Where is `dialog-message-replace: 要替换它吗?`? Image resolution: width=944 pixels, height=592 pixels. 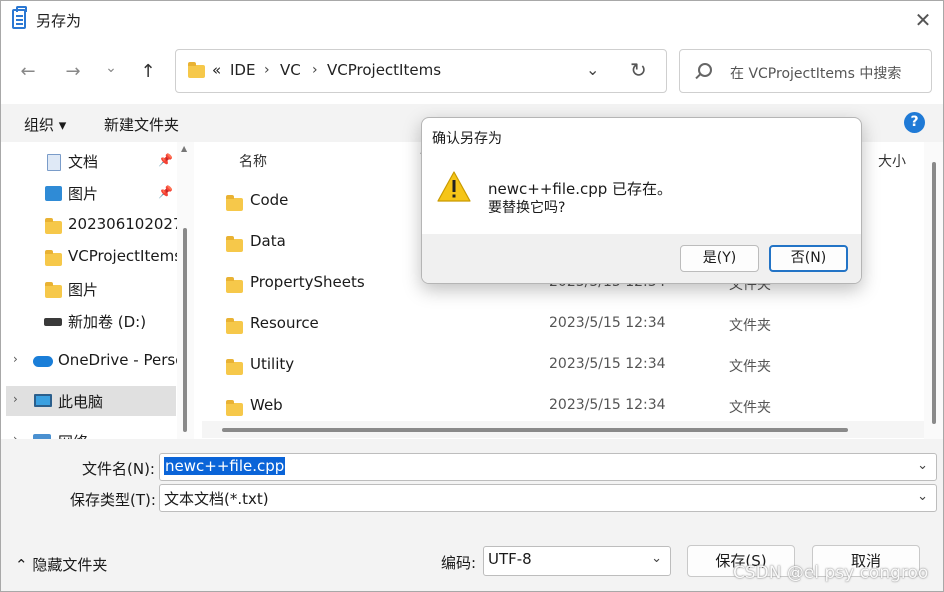
dialog-message-replace: 要替换它吗? is located at coordinates (527, 208).